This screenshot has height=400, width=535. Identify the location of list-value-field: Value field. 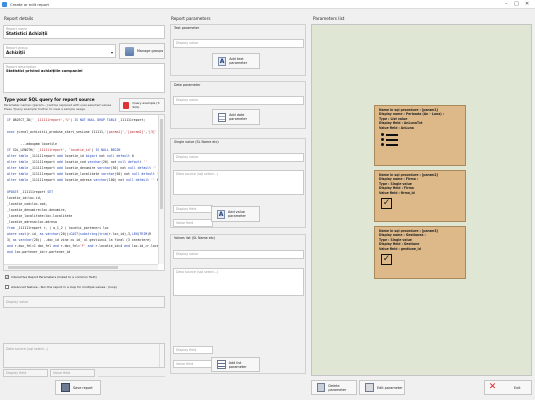
(193, 364).